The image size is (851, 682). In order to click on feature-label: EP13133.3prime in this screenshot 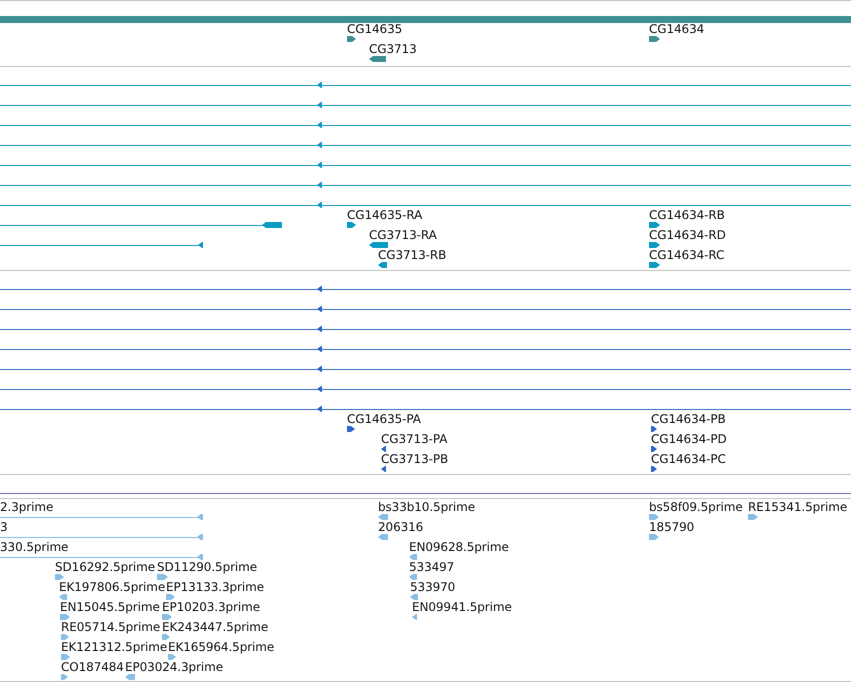, I will do `click(215, 587)`.